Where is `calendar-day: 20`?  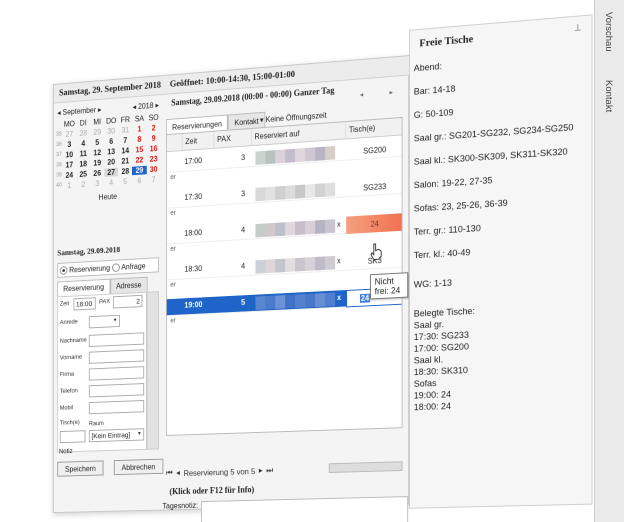
calendar-day: 20 is located at coordinates (111, 161).